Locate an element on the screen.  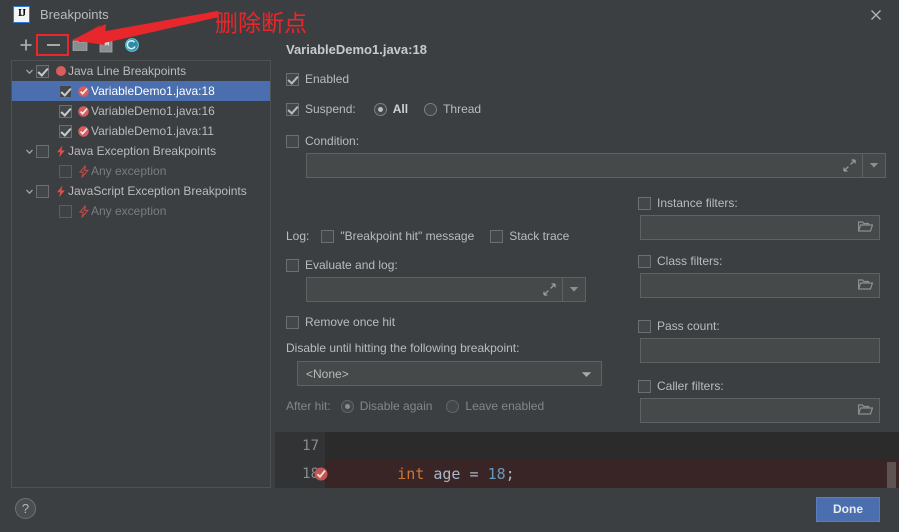
after-hit-row: After hit: Disable again Leave enabled is located at coordinates (415, 406).